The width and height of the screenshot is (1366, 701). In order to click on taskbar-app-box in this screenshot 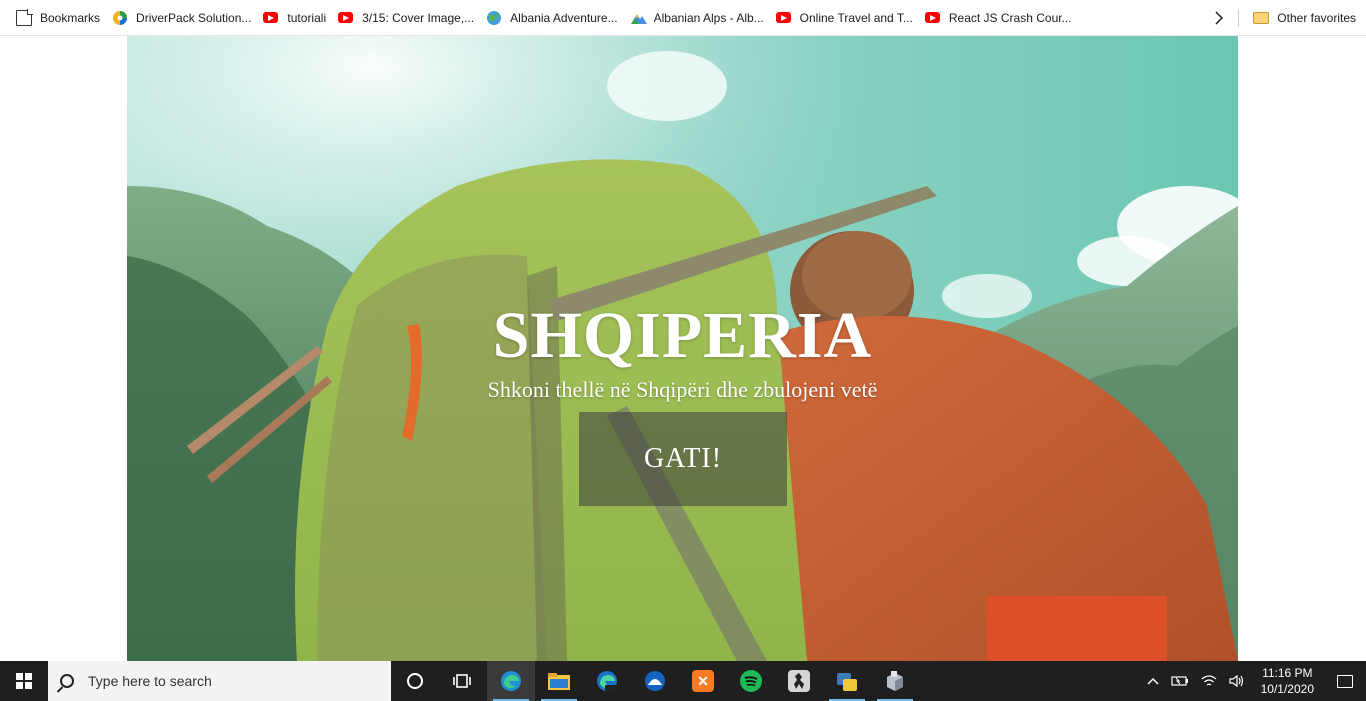, I will do `click(895, 681)`.